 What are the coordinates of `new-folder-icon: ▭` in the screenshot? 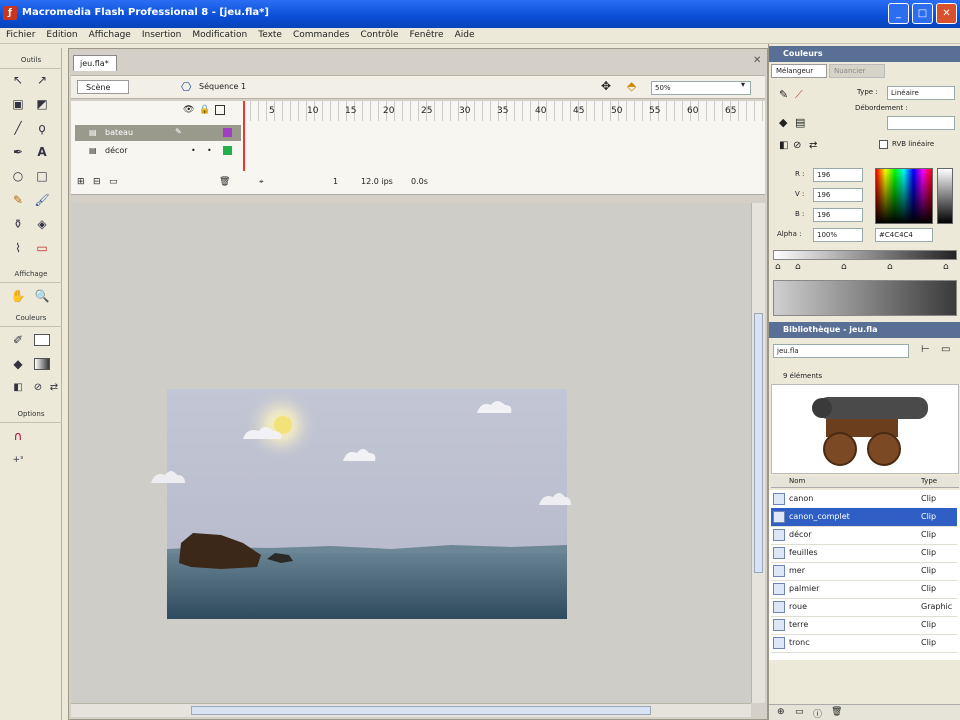 It's located at (799, 712).